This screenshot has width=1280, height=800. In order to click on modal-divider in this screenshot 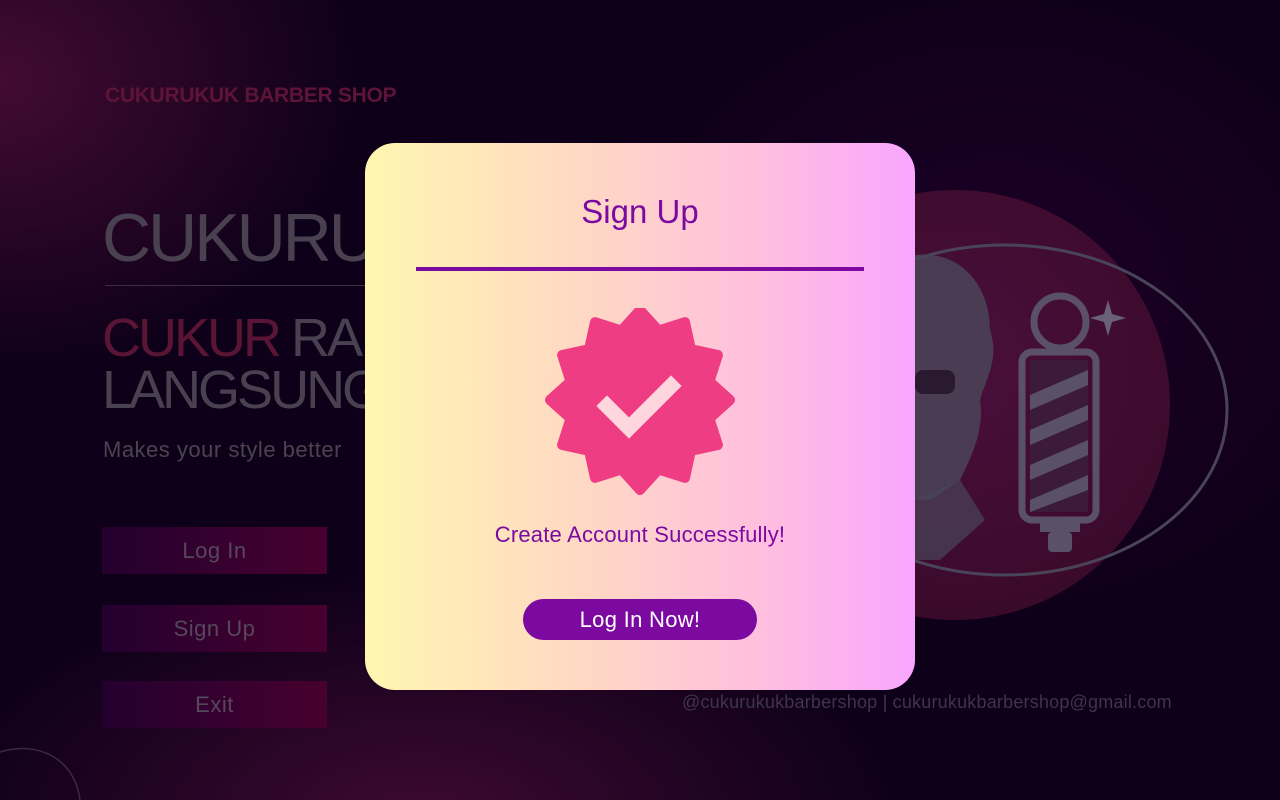, I will do `click(640, 269)`.